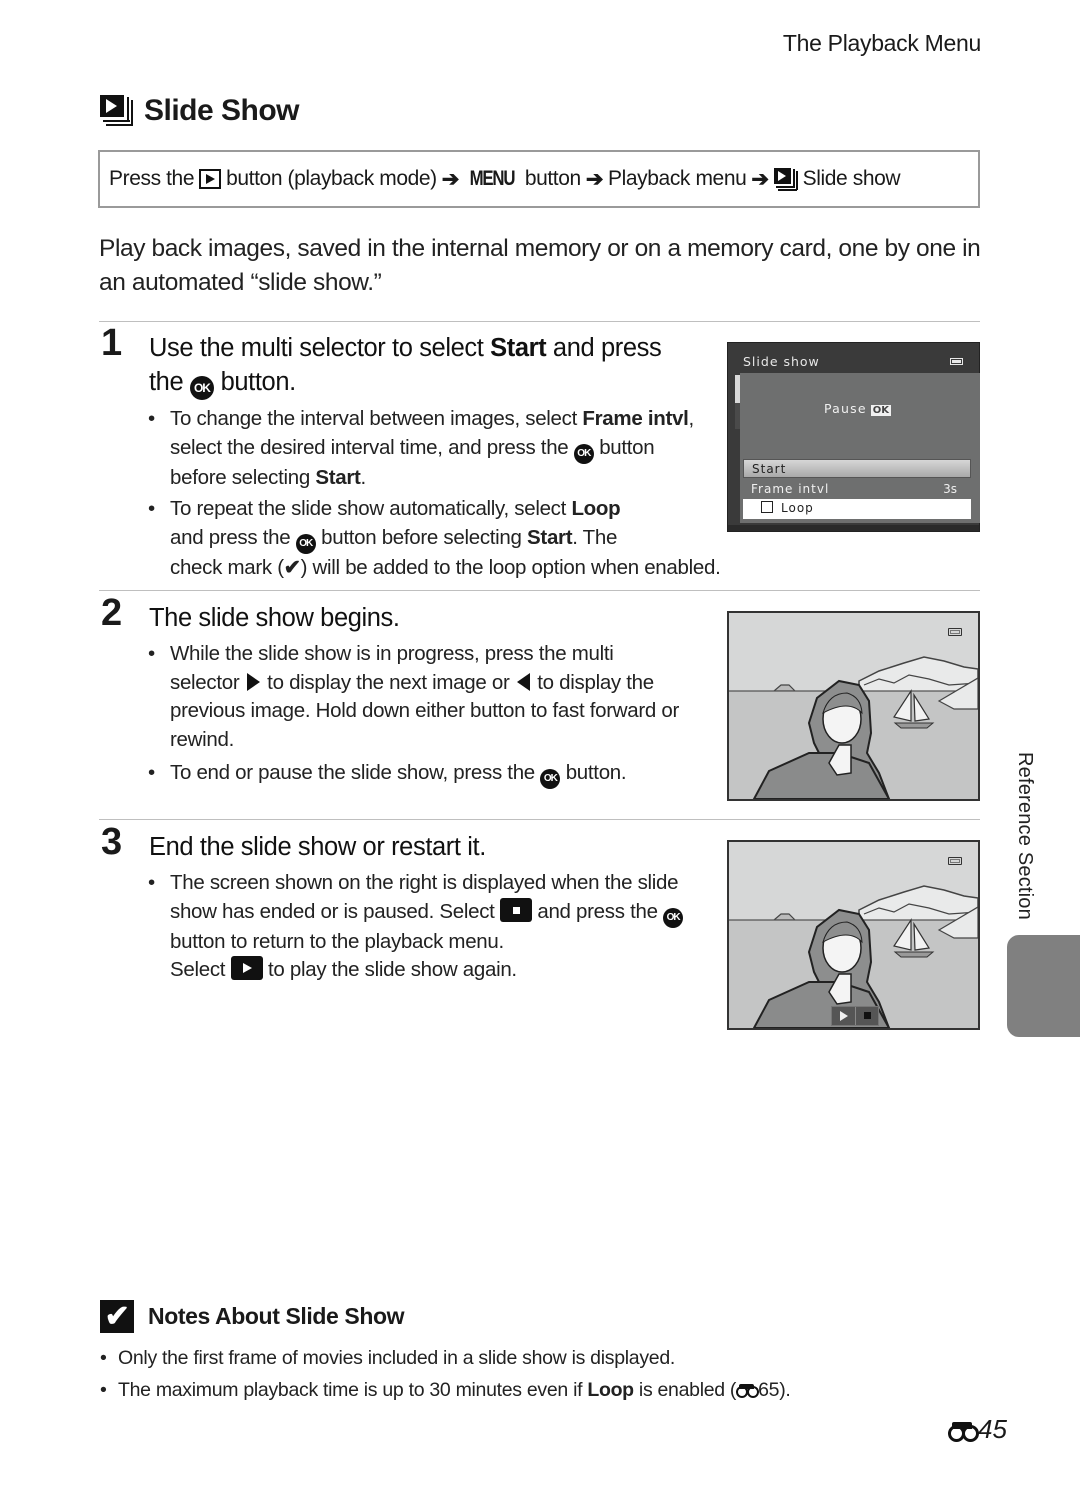 The image size is (1080, 1486). Describe the element at coordinates (768, 1390) in the screenshot. I see `page-reference-link: 65` at that location.